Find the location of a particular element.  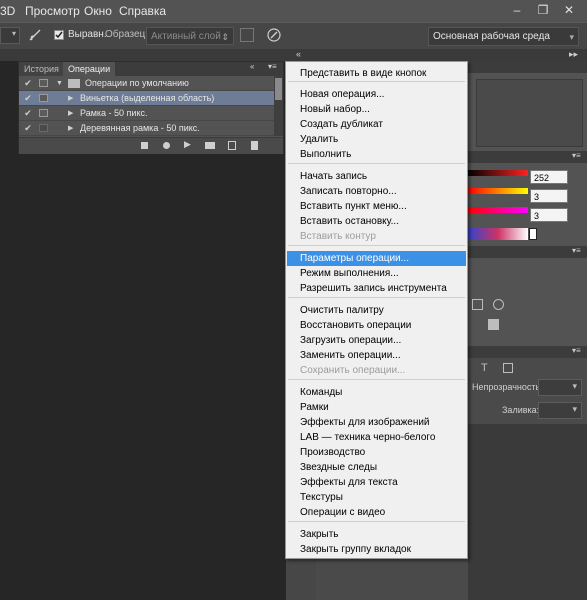

collapse-panels-icon: « is located at coordinates (311, 54).